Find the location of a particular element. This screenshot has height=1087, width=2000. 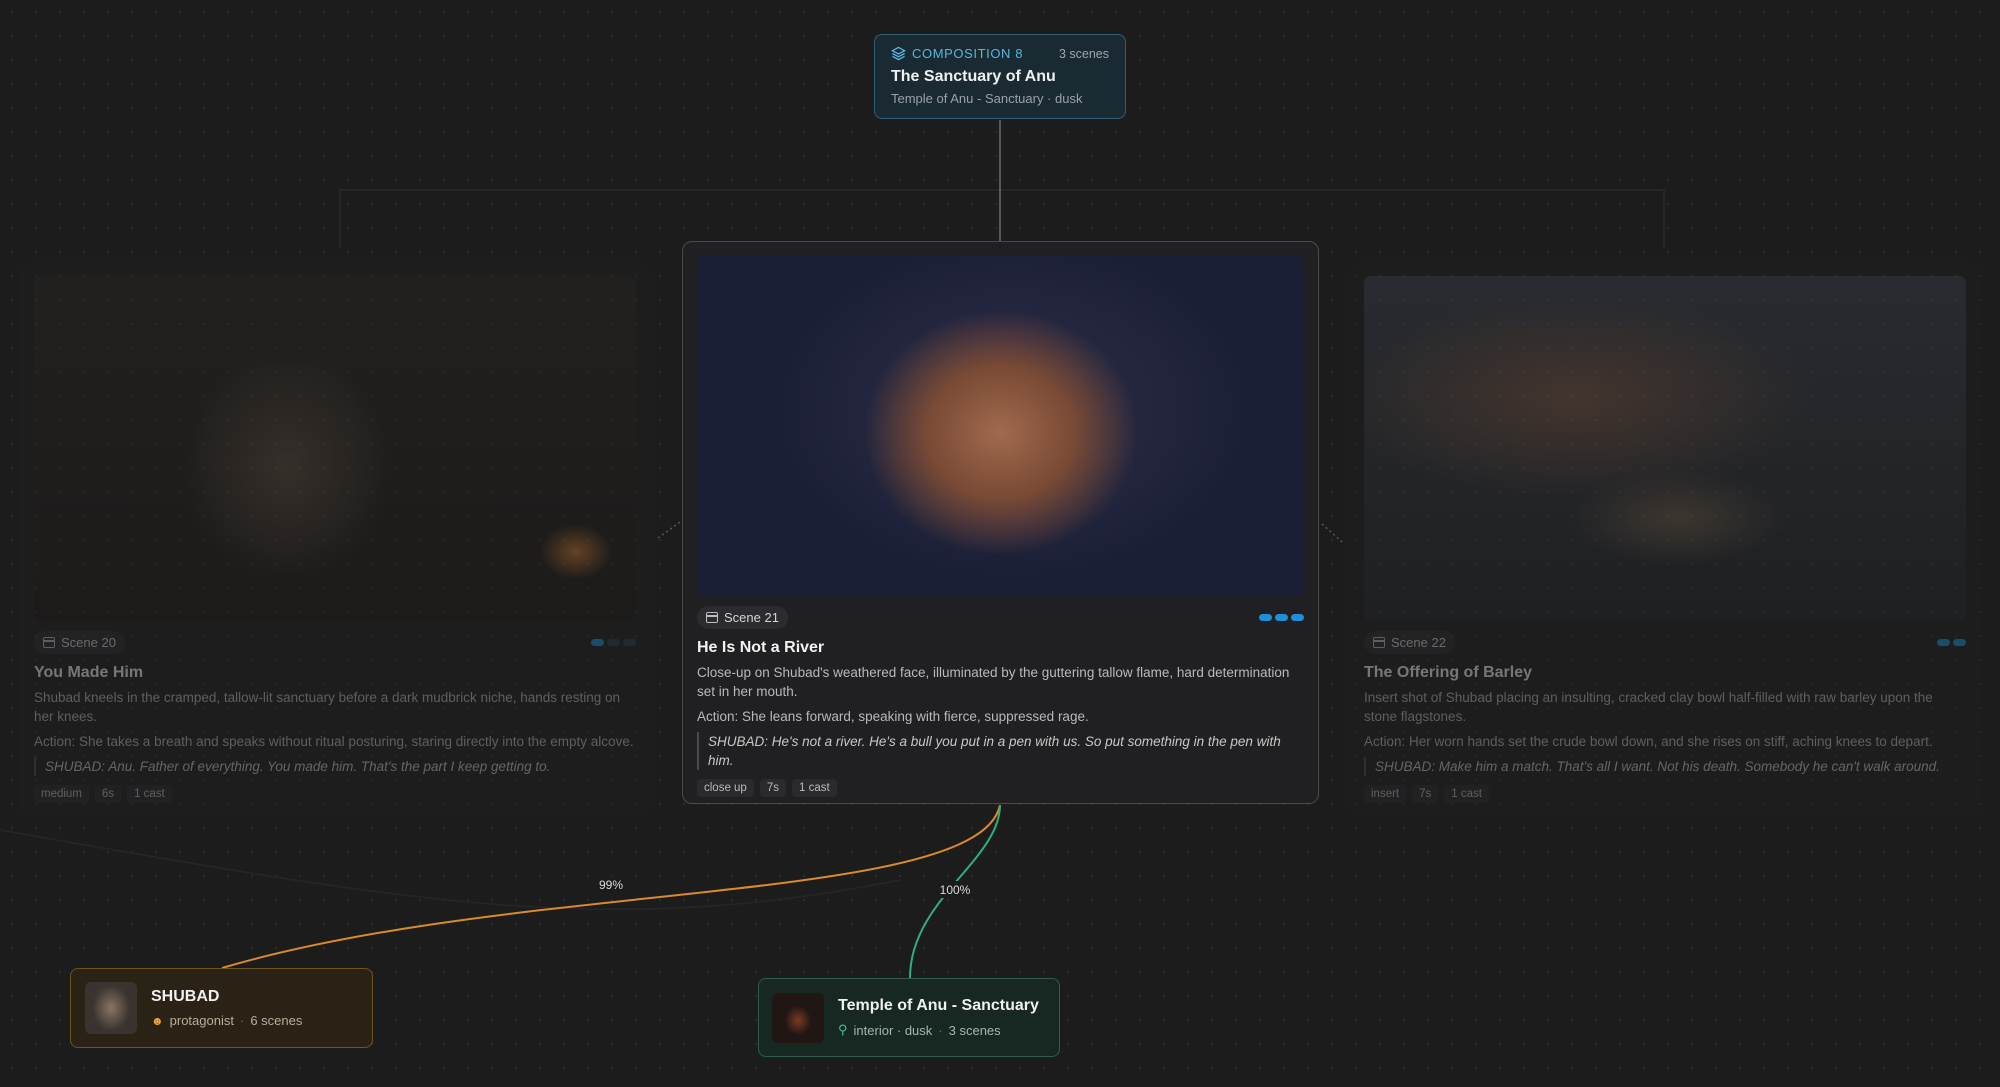

composition-subtitle: Temple of Anu - Sanctuary · dusk is located at coordinates (987, 98).